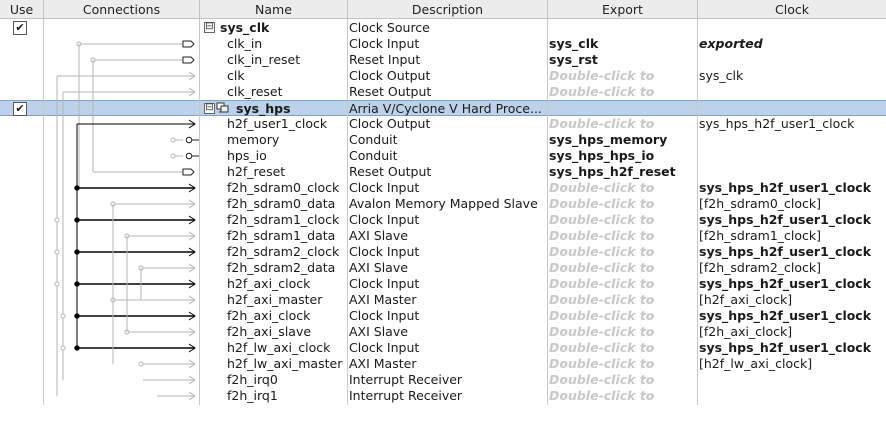  What do you see at coordinates (287, 236) in the screenshot?
I see `interface-name: f2h_sdram1_data` at bounding box center [287, 236].